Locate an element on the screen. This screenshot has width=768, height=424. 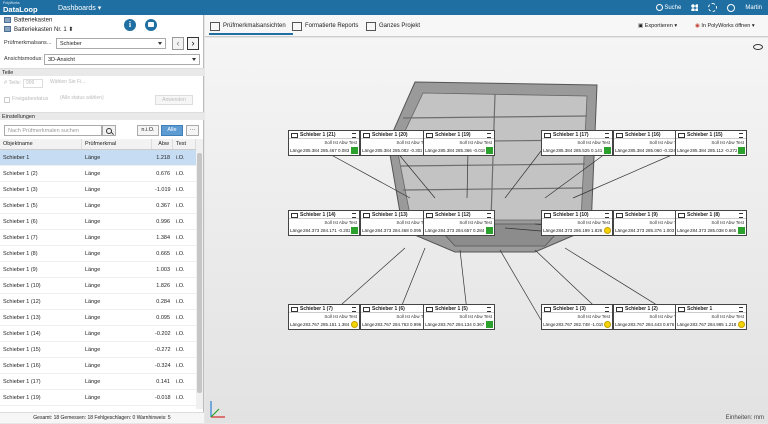
callout-values: 284.373 284.171 -0.202 is located at coordinates (326, 230).